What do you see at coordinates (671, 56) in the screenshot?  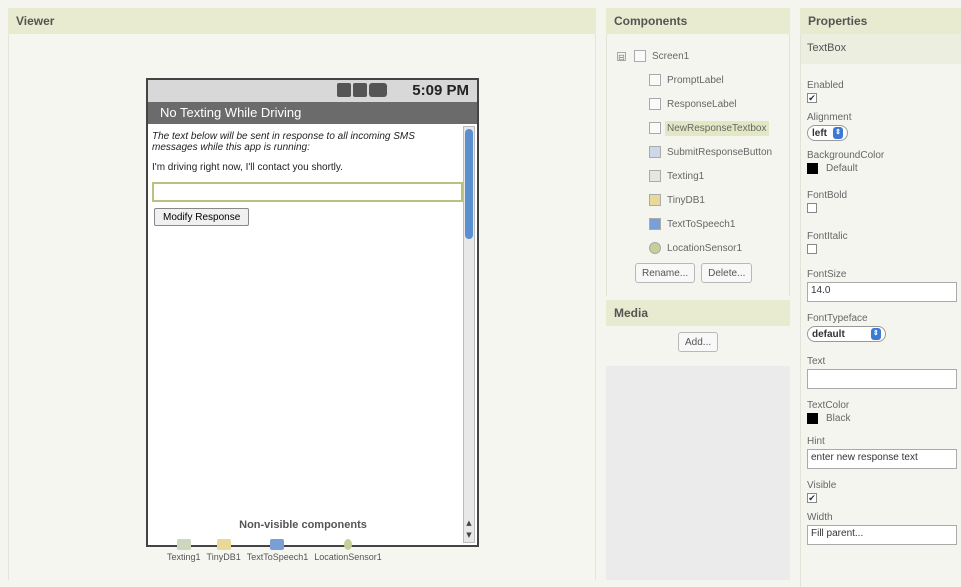 I see `tree-item-label: Screen1` at bounding box center [671, 56].